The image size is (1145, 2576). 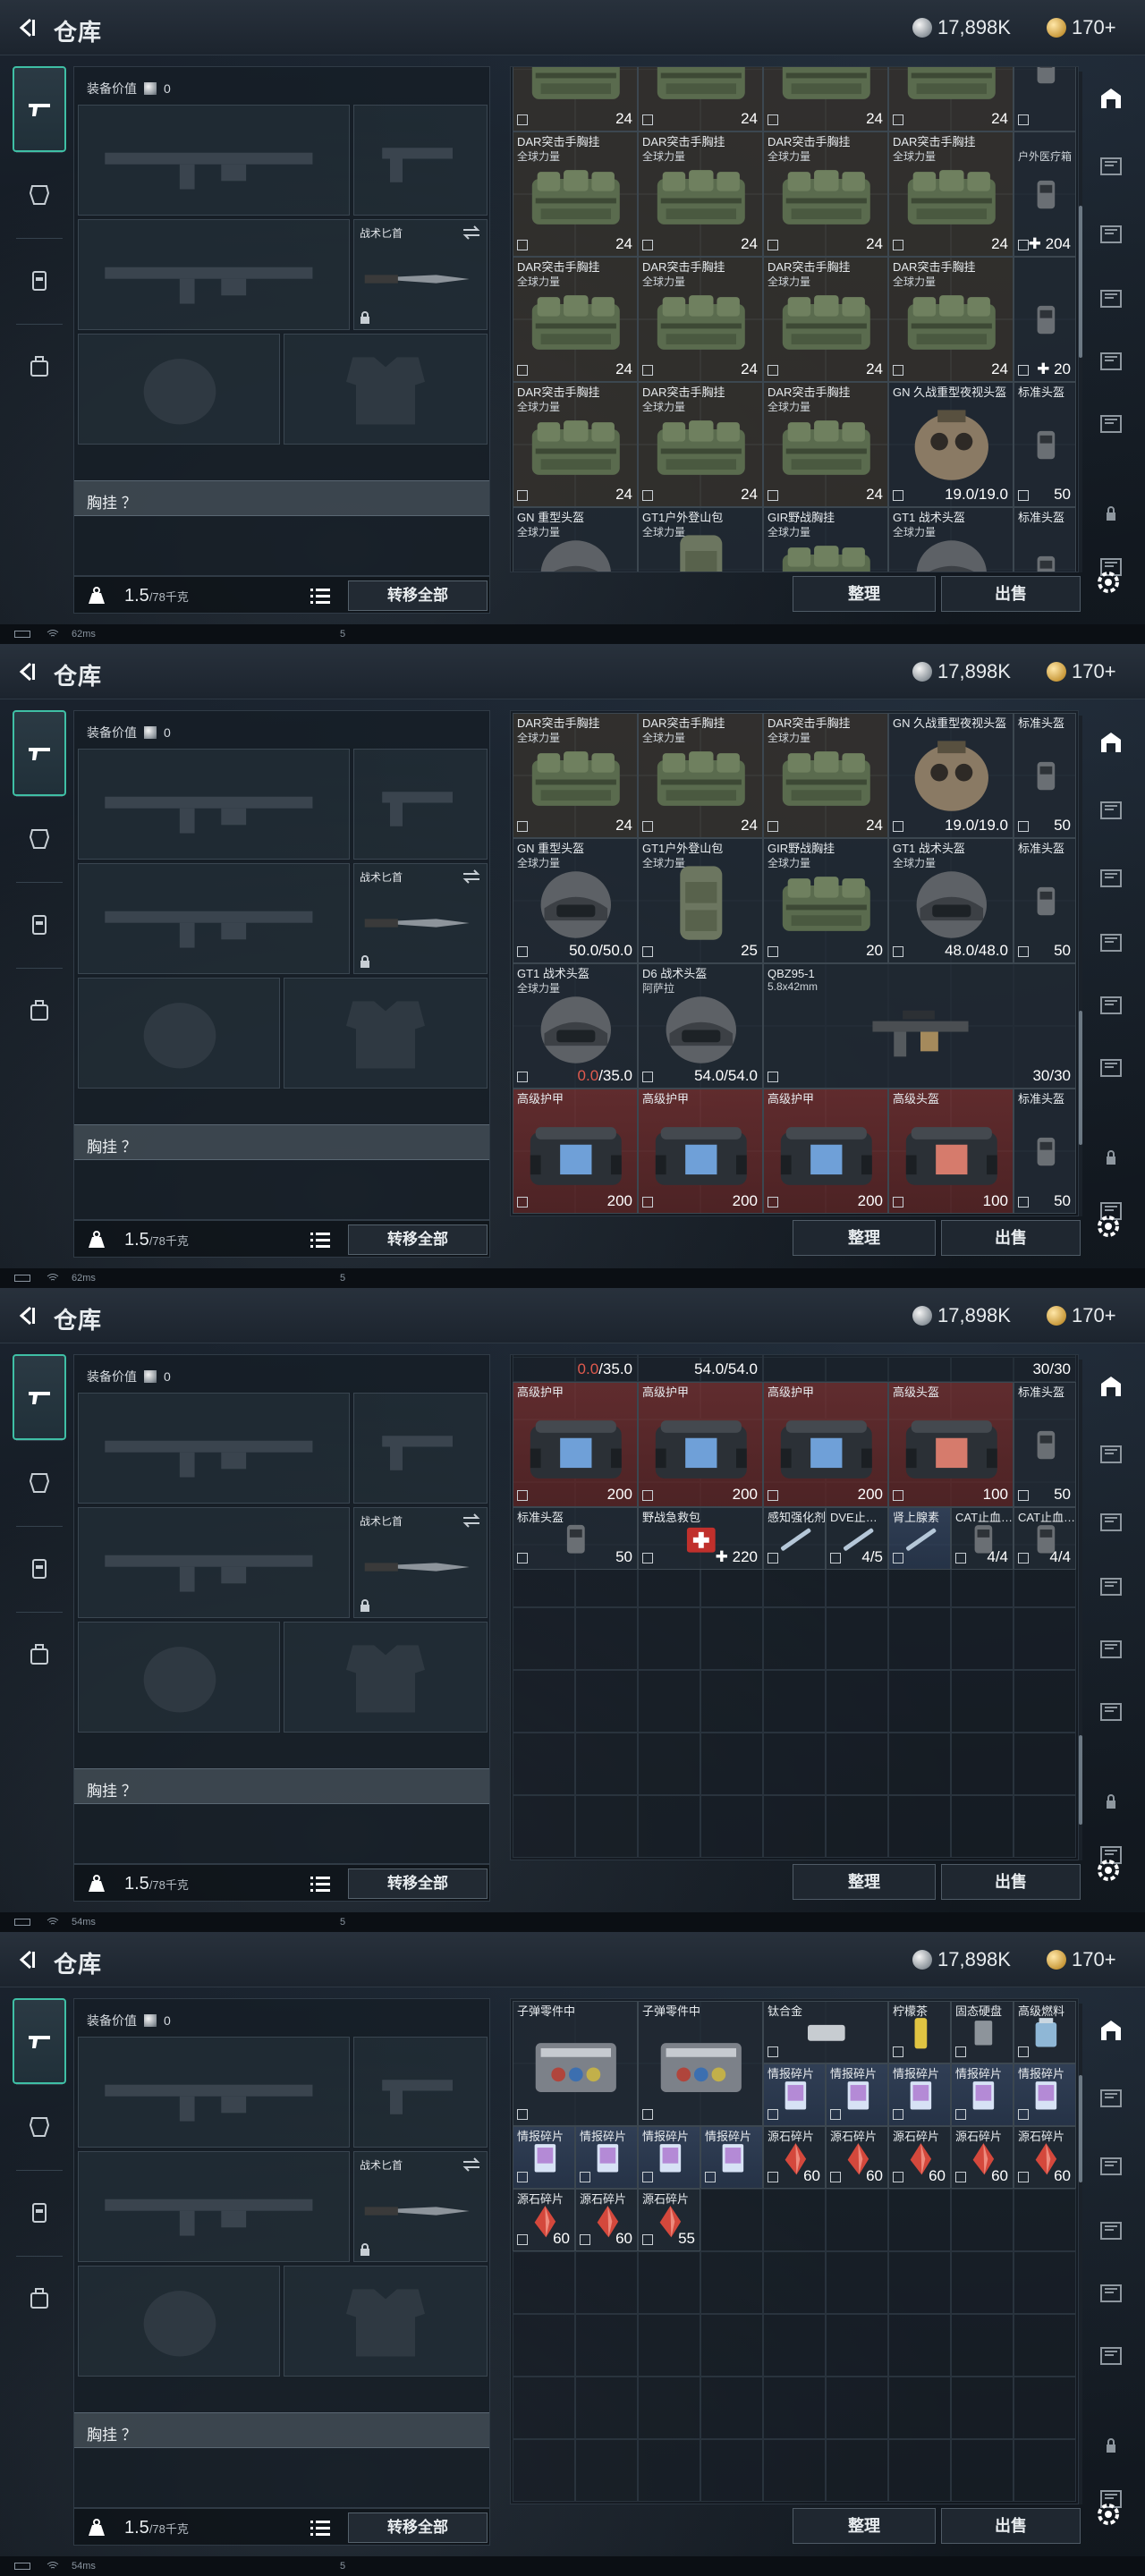 I want to click on inventory-item: 肾上腺素, so click(x=919, y=1538).